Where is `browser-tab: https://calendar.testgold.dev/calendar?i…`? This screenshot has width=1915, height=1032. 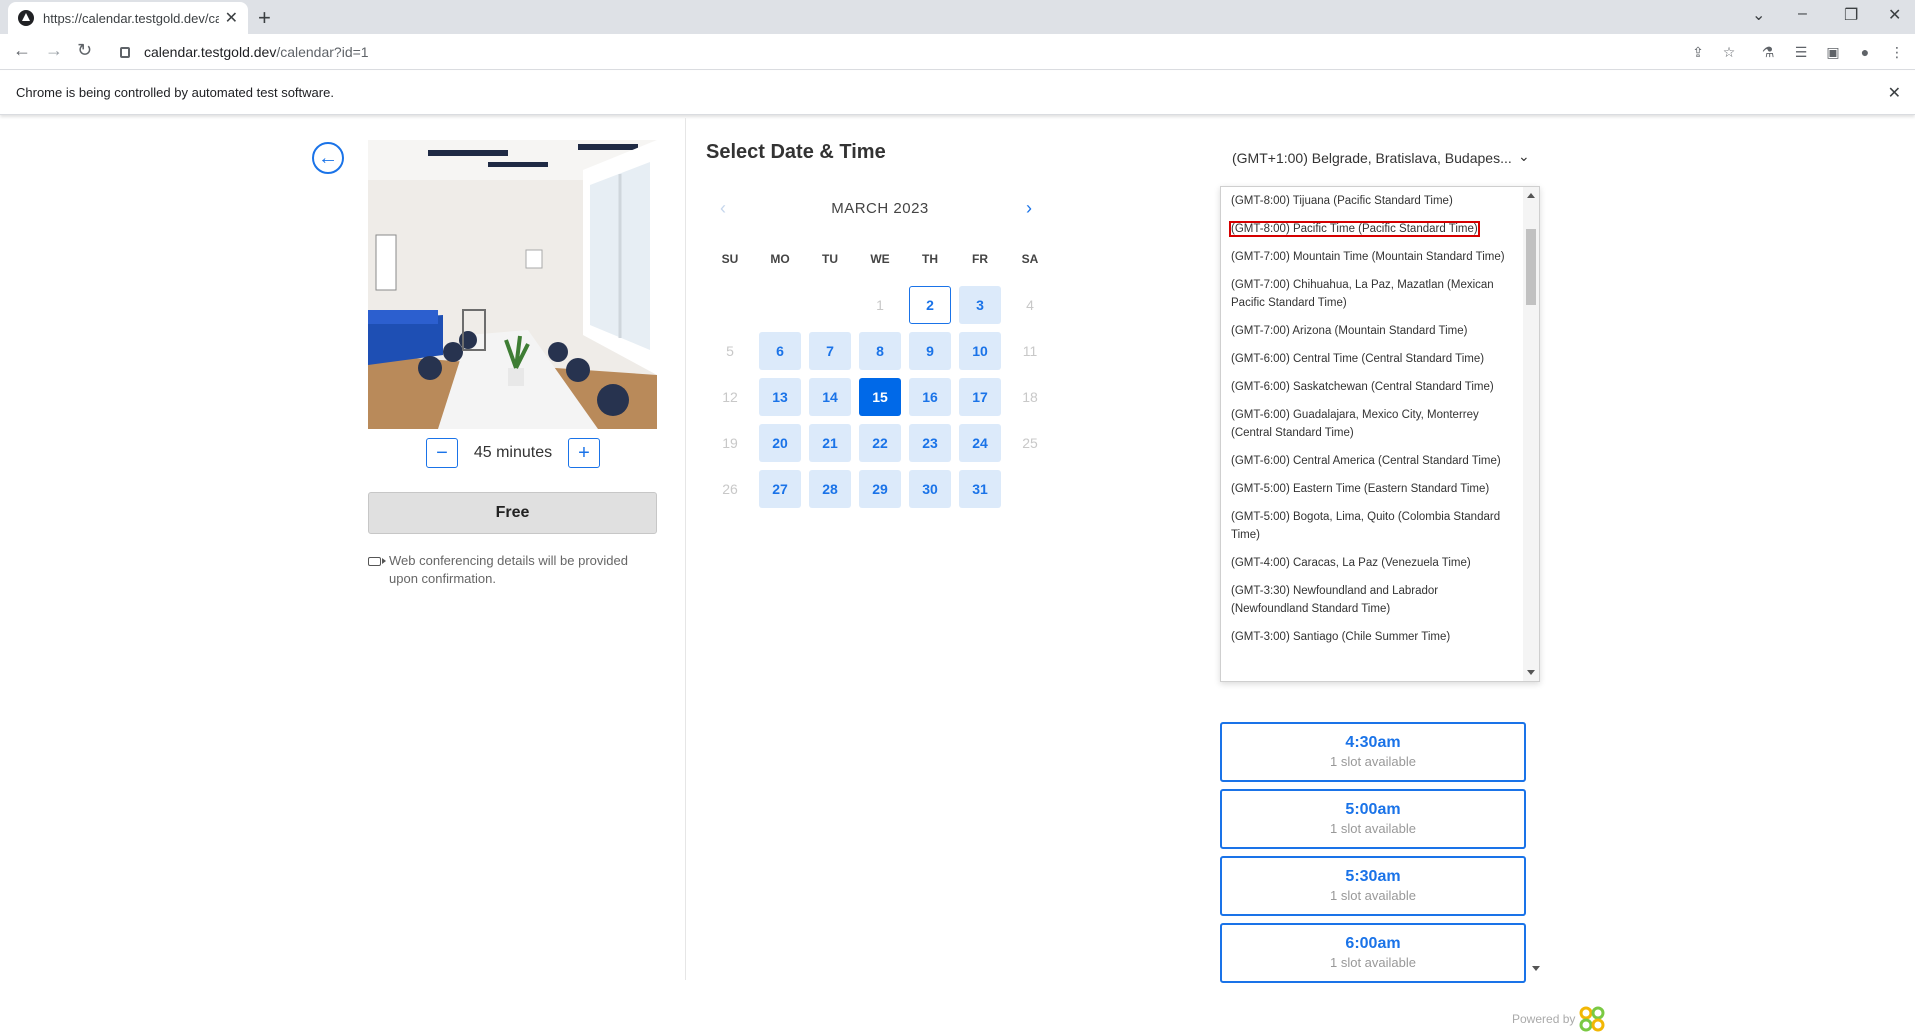 browser-tab: https://calendar.testgold.dev/calendar?i… is located at coordinates (128, 18).